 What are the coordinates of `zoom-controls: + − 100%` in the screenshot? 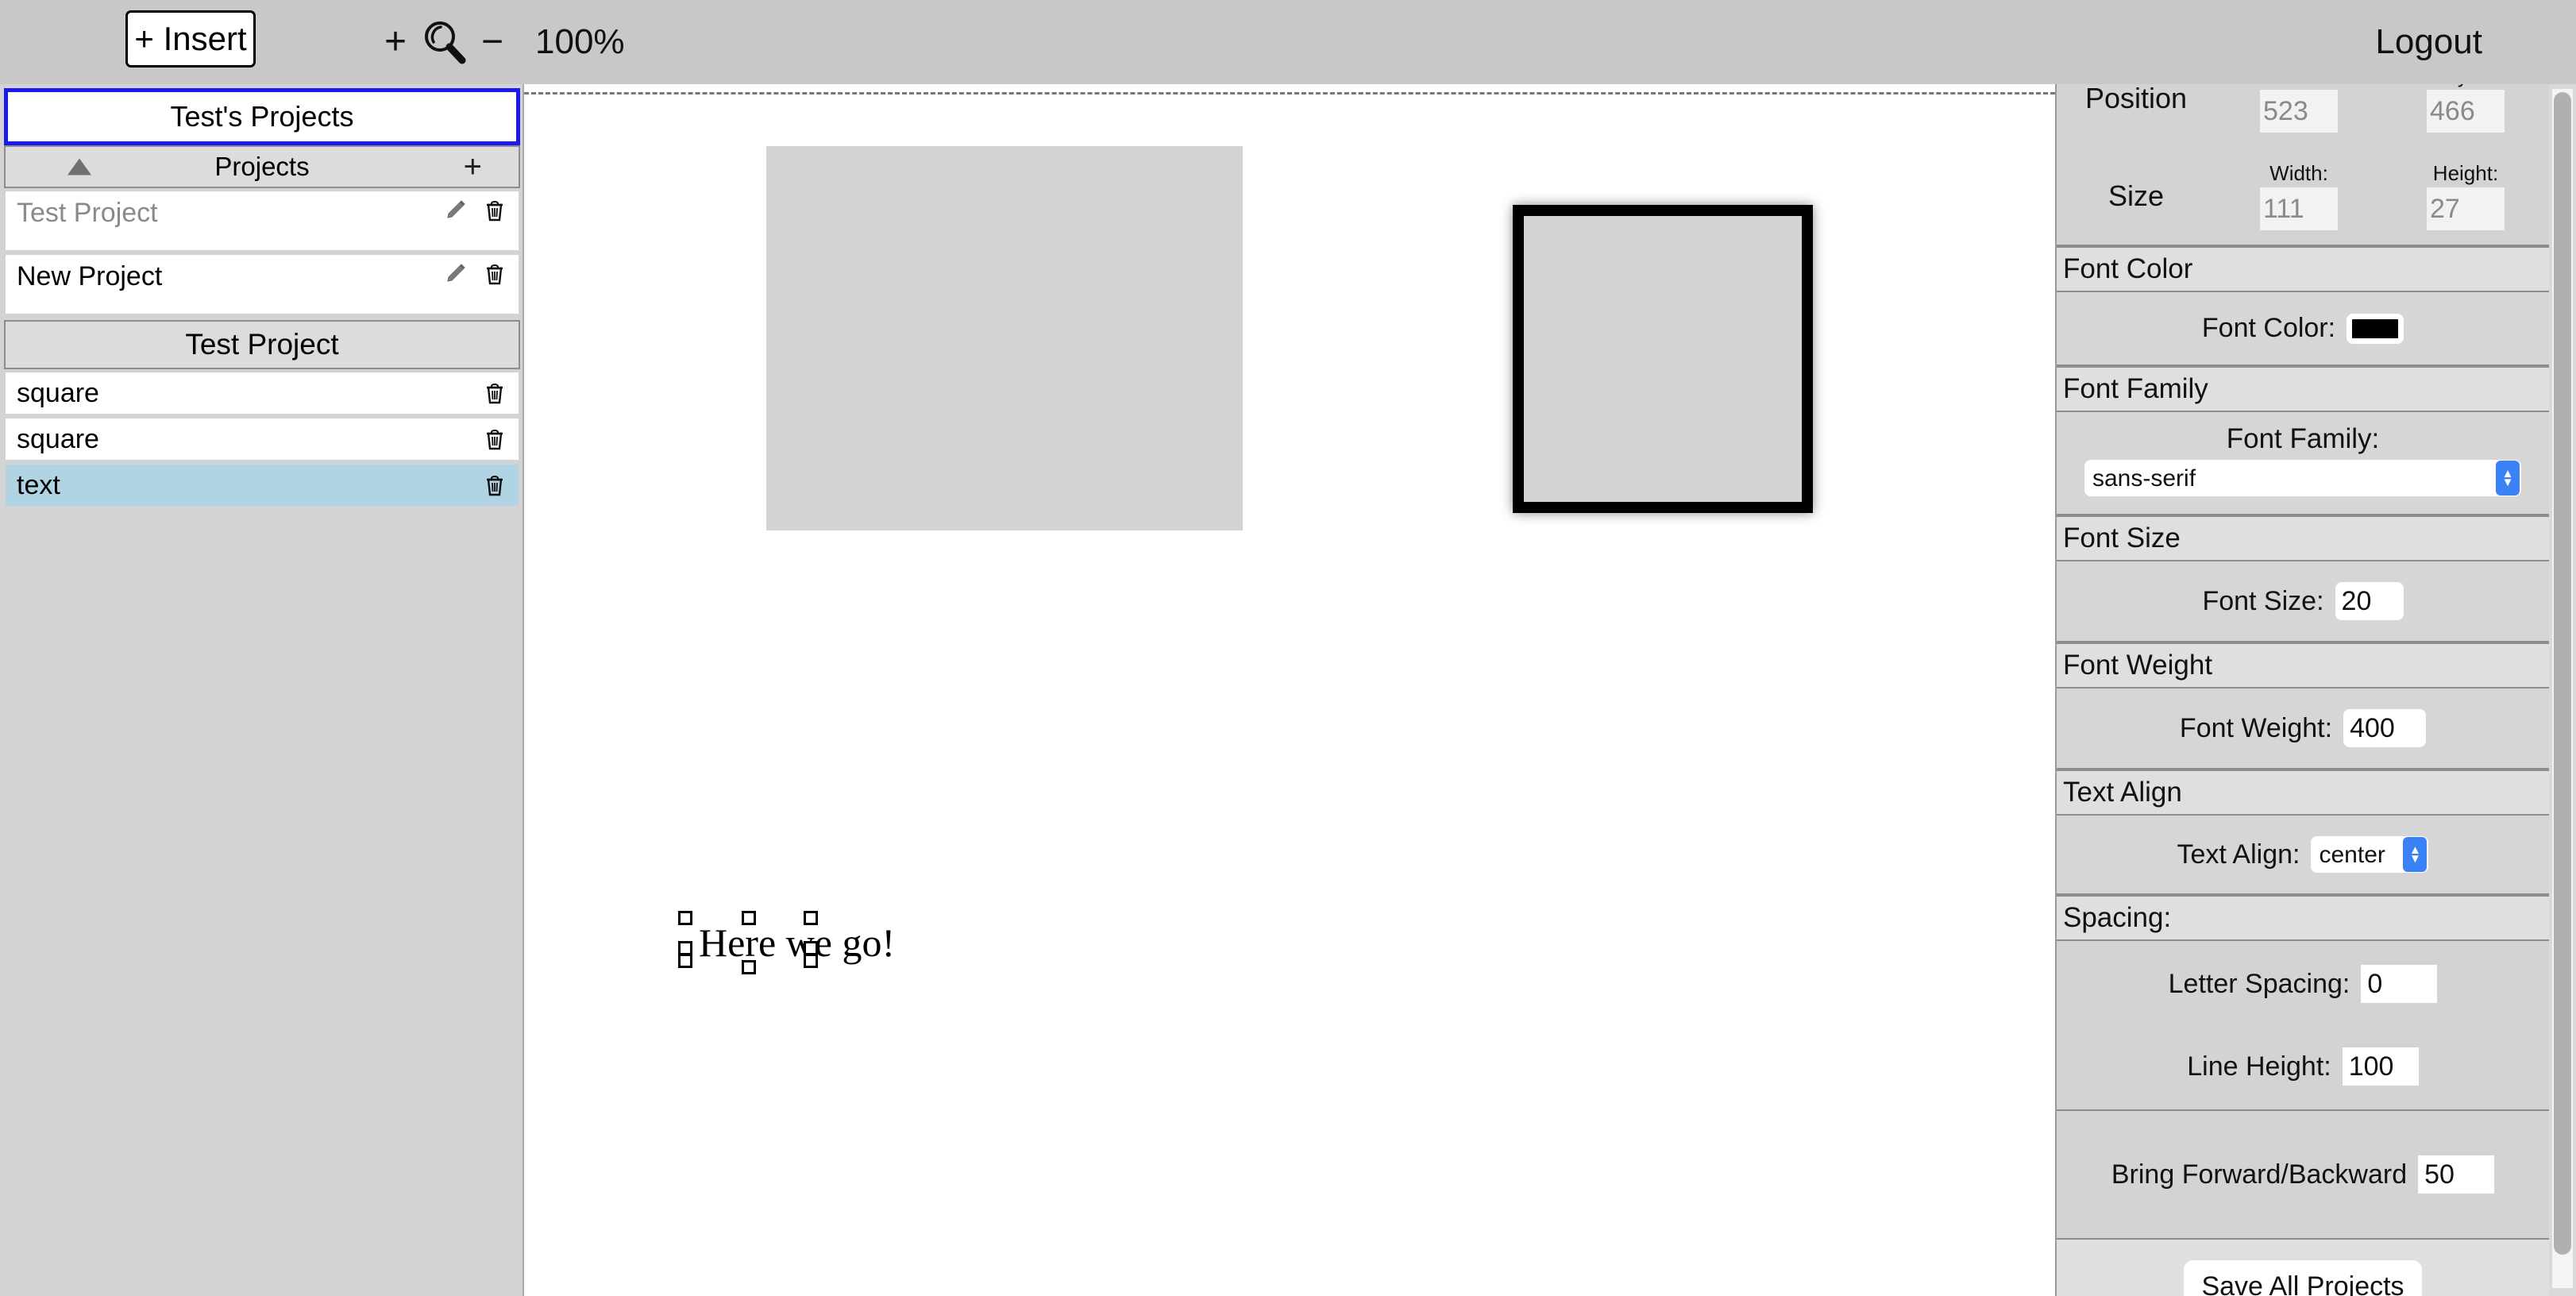 It's located at (499, 42).